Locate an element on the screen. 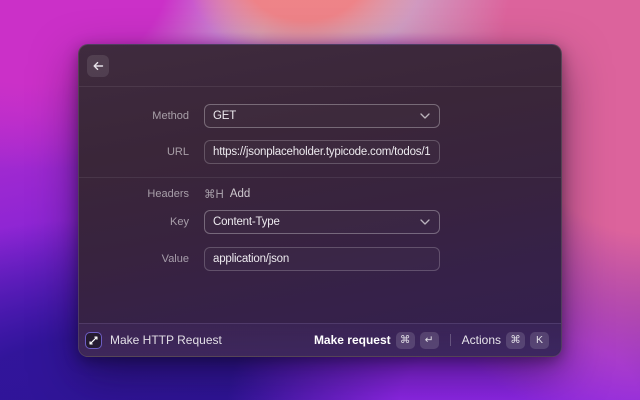  header-value-input is located at coordinates (322, 259).